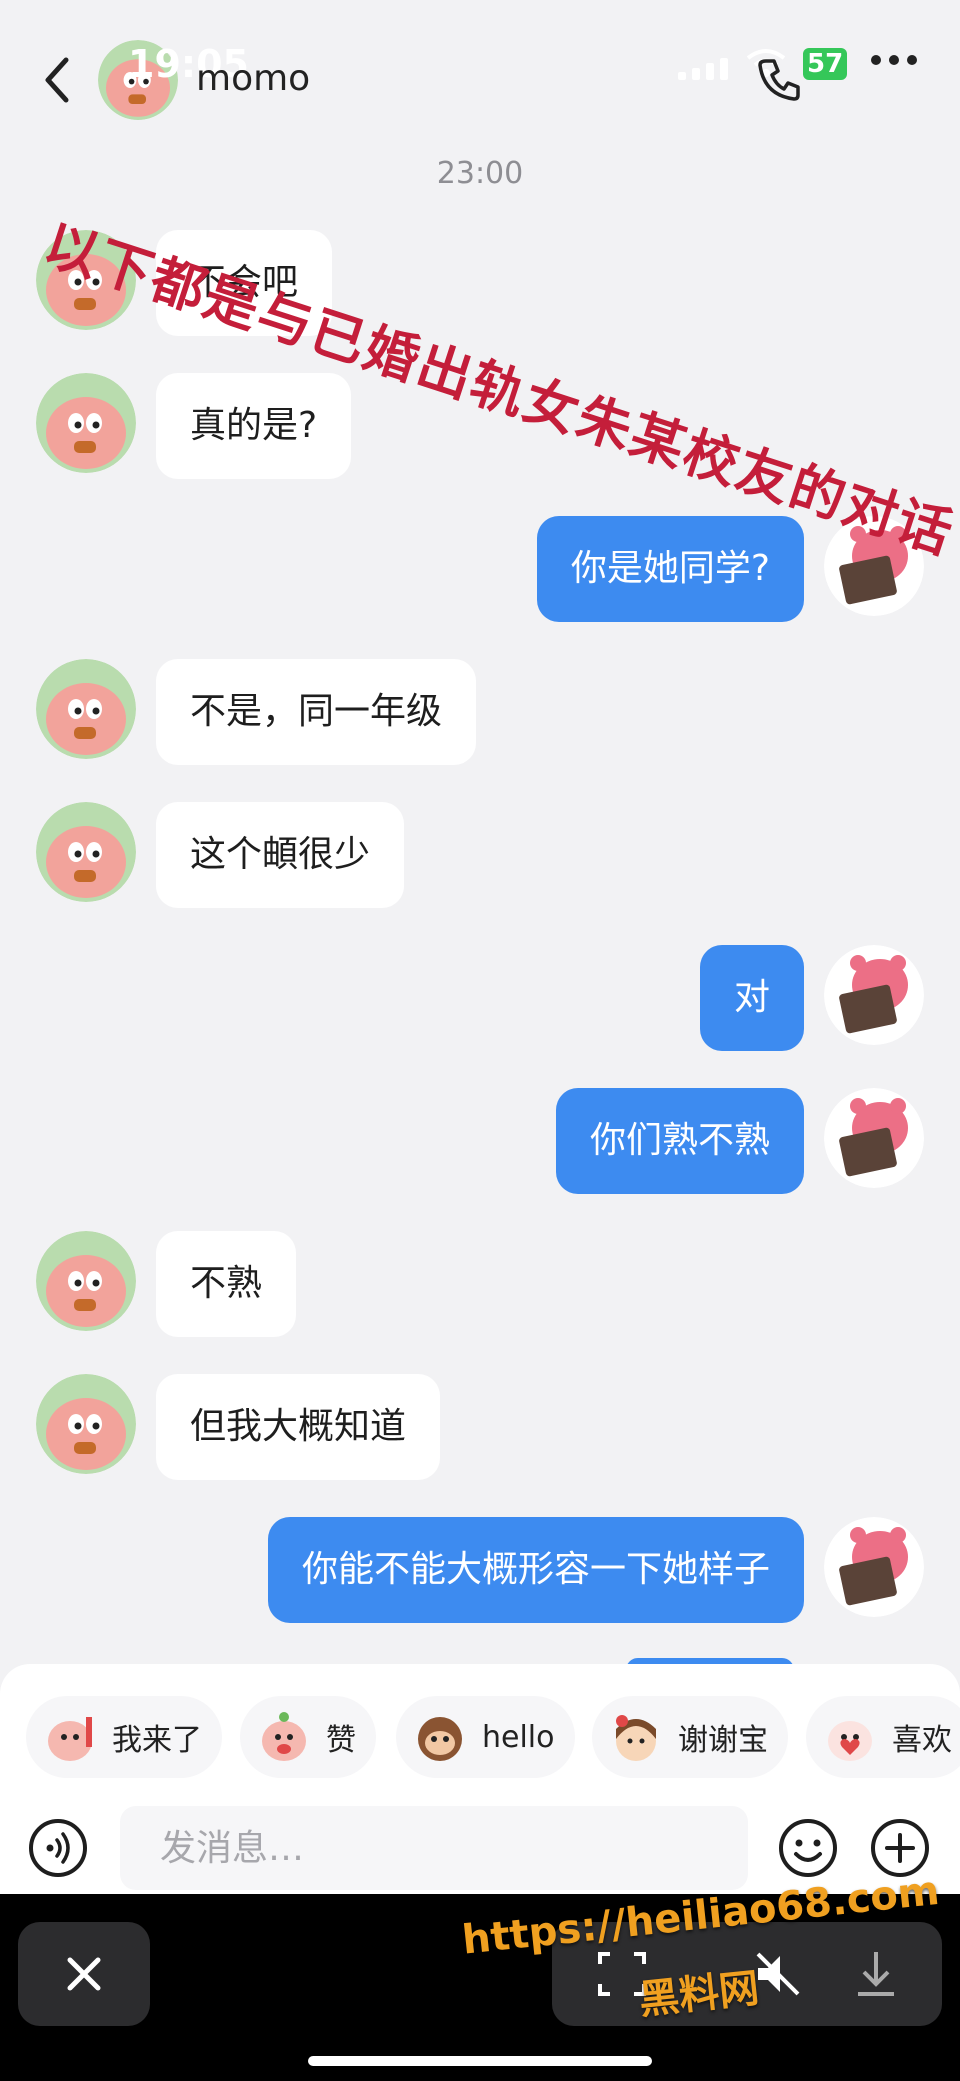 The height and width of the screenshot is (2081, 960). I want to click on quick-reply-label: hello, so click(518, 1737).